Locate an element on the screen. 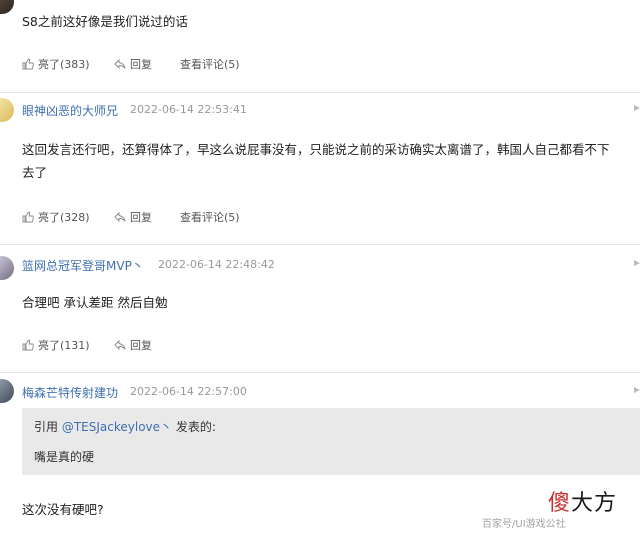 This screenshot has height=538, width=640. username: 梅森芒特传射建功 is located at coordinates (70, 392).